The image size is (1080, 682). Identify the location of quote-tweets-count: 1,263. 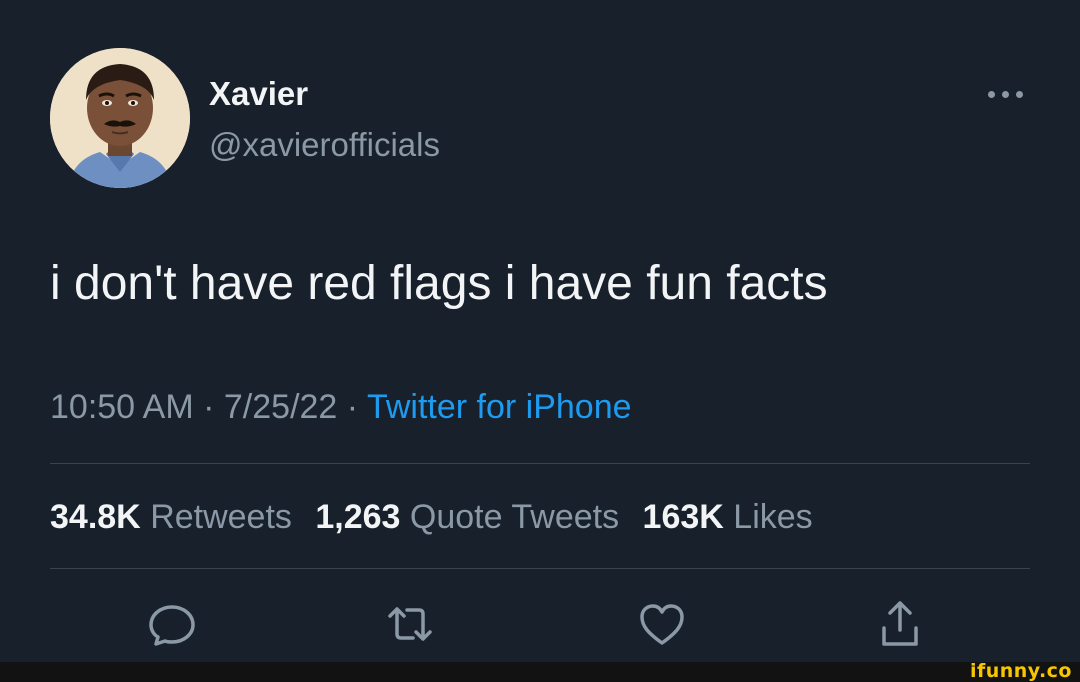
(358, 517).